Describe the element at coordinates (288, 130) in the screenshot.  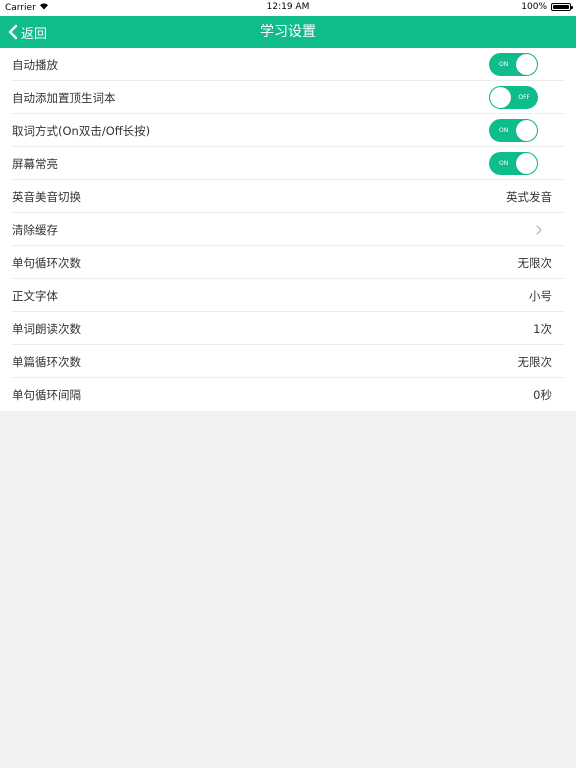
I see `setting-word-pick-mode: 取词方式(On双击/Off长按) ON` at that location.